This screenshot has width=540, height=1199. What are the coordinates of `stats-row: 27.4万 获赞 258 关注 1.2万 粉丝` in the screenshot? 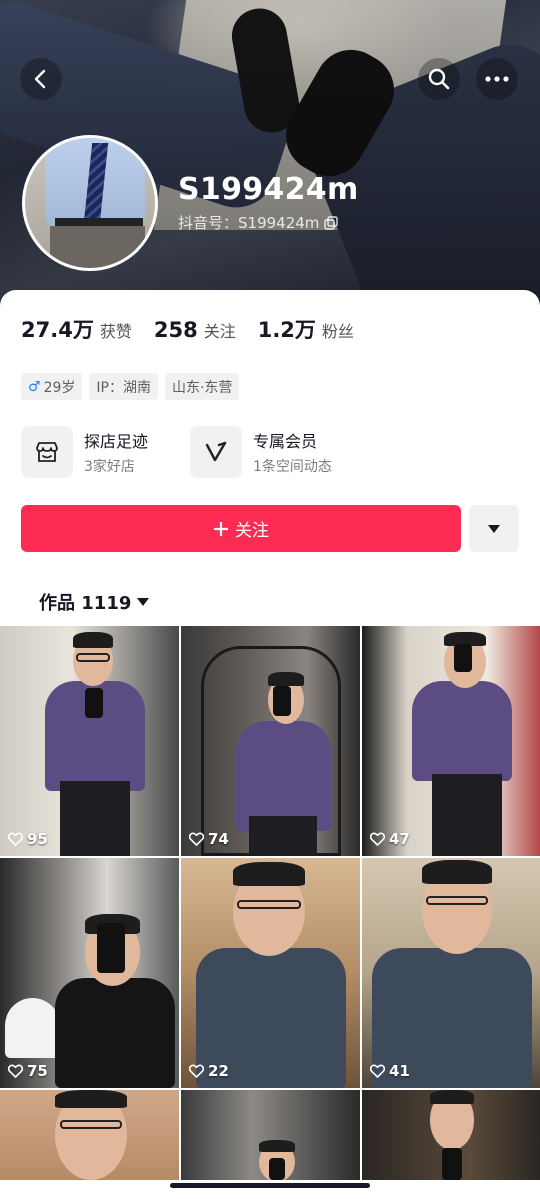 It's located at (198, 329).